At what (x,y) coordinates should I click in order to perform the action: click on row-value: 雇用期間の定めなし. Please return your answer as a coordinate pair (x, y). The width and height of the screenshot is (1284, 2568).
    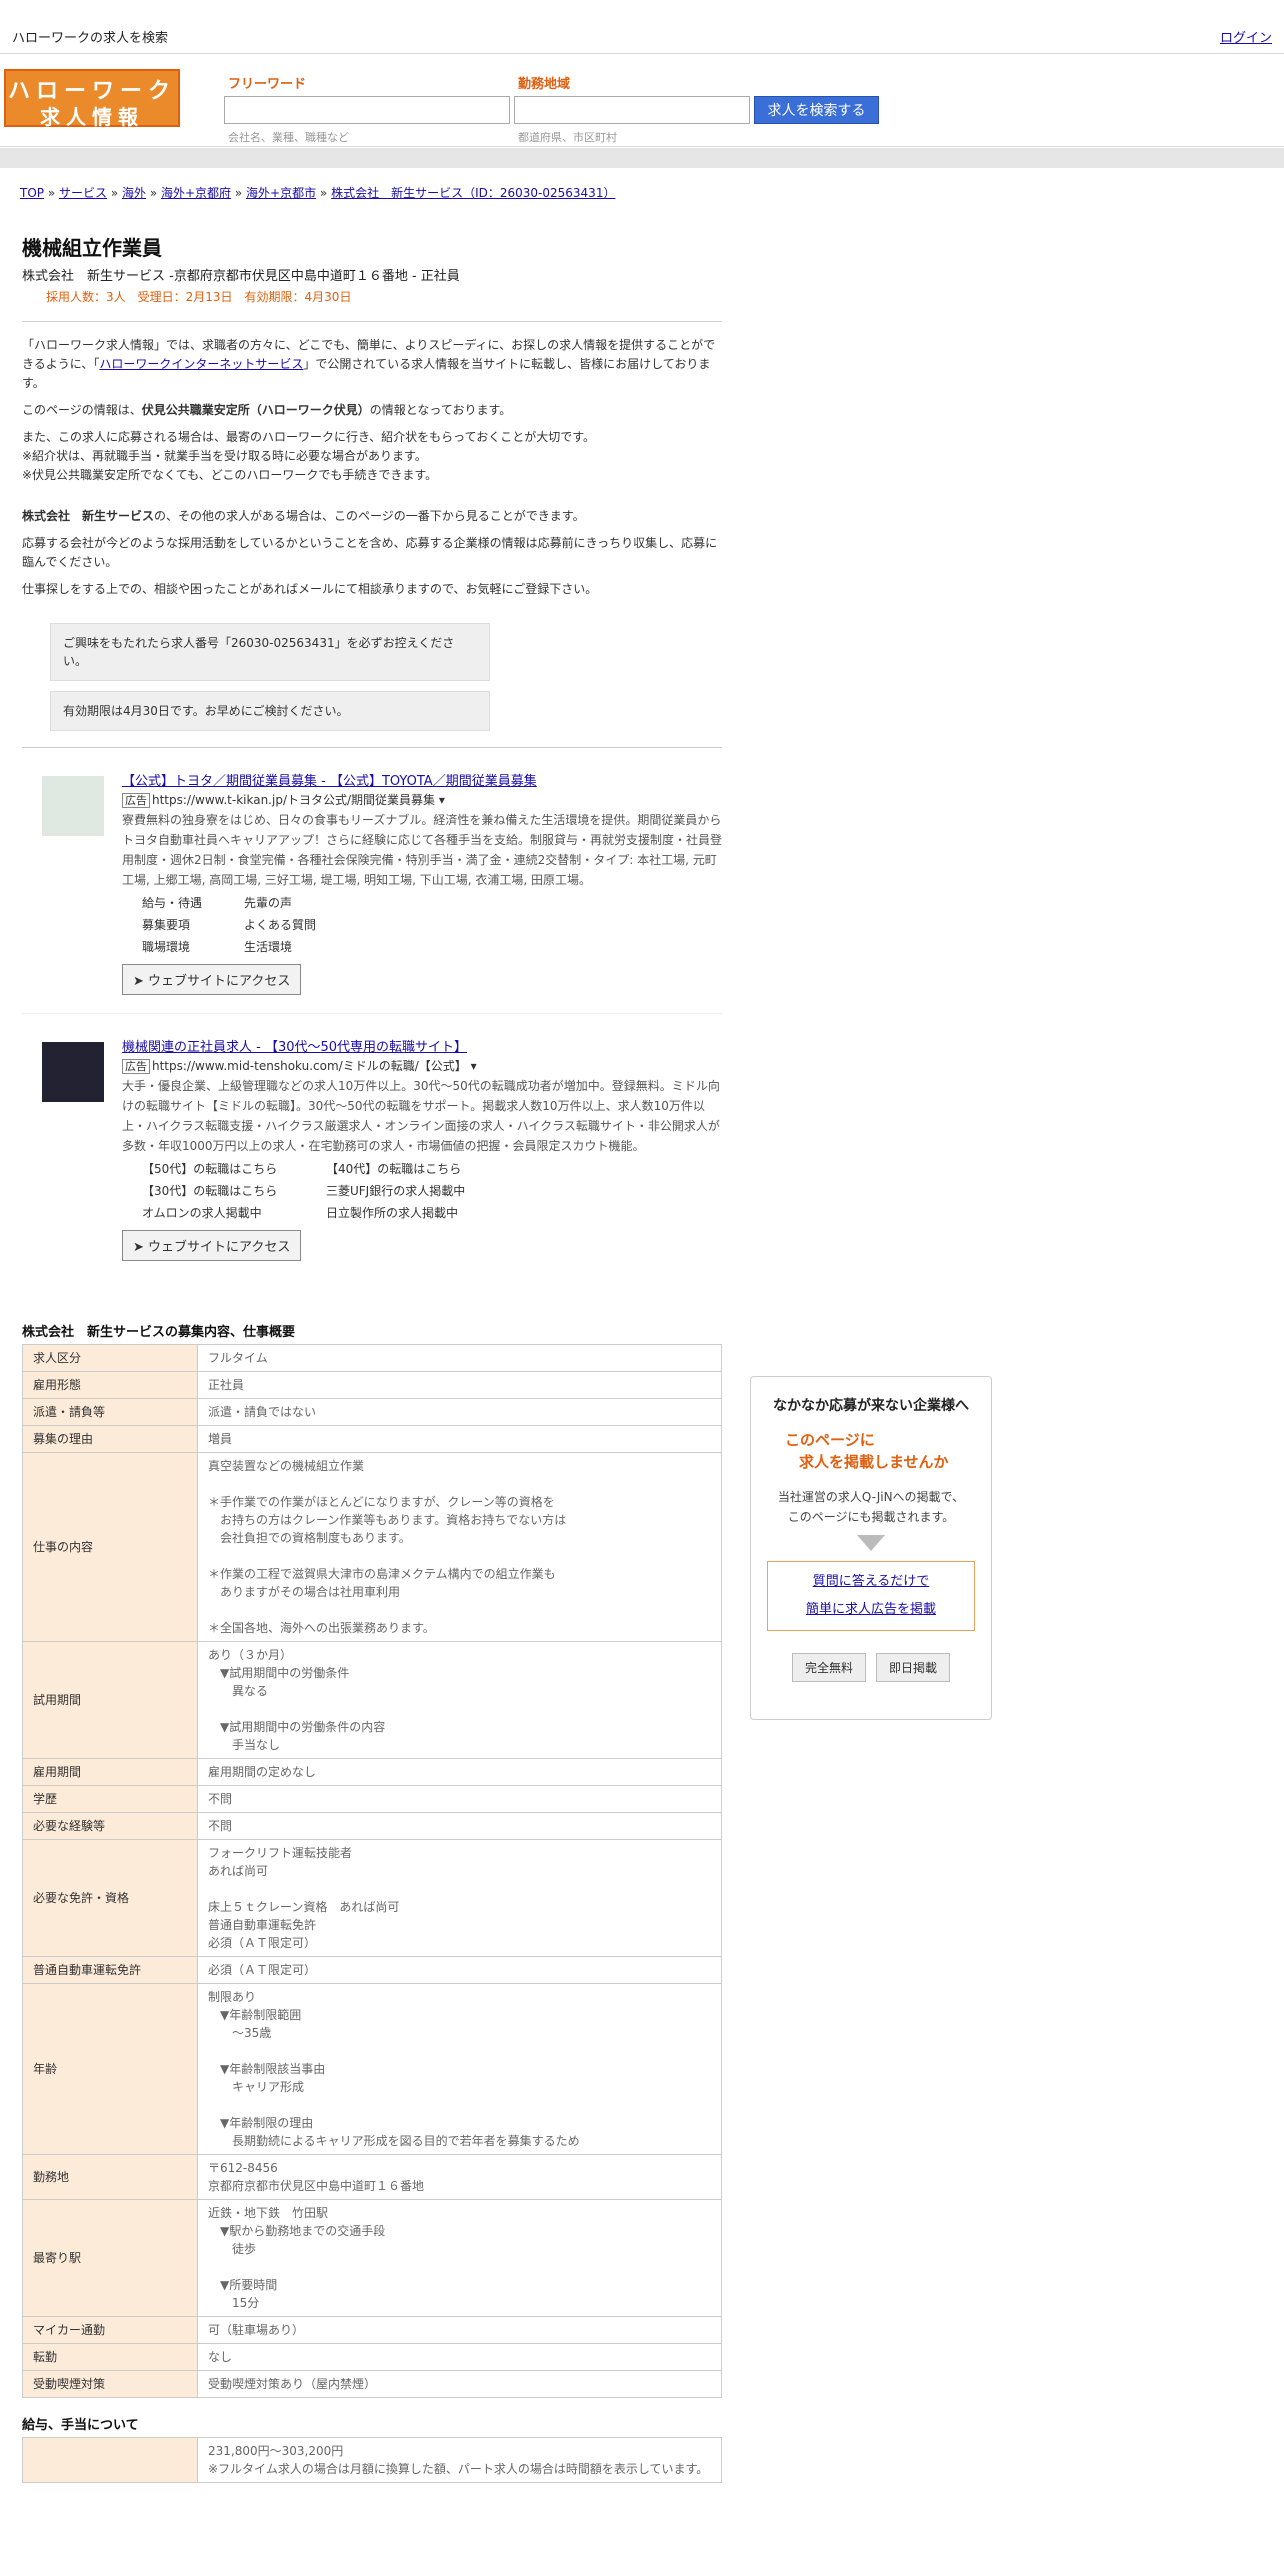
    Looking at the image, I should click on (459, 1772).